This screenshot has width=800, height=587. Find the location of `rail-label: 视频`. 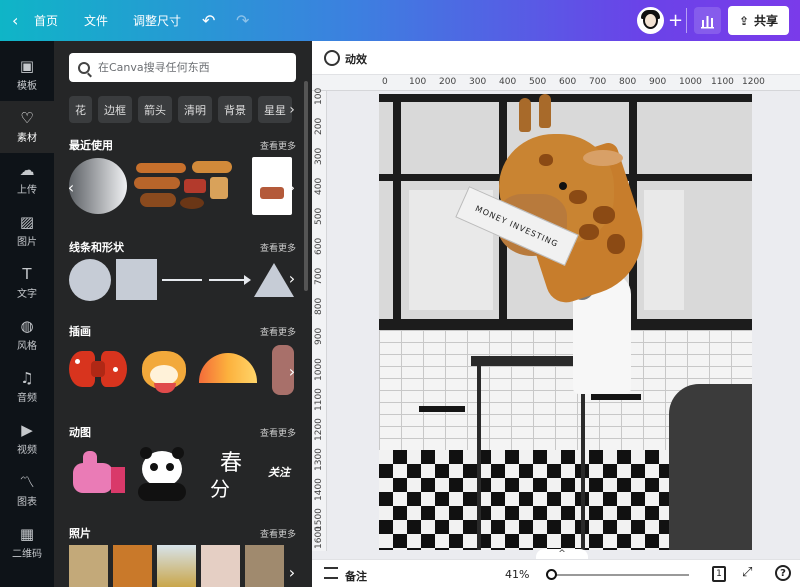

rail-label: 视频 is located at coordinates (27, 450).